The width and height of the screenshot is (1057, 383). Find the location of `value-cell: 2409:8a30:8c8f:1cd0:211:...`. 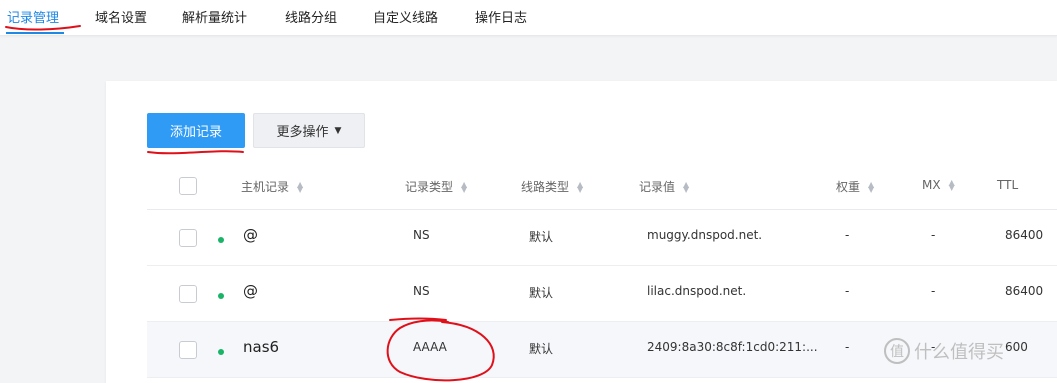

value-cell: 2409:8a30:8c8f:1cd0:211:... is located at coordinates (732, 347).